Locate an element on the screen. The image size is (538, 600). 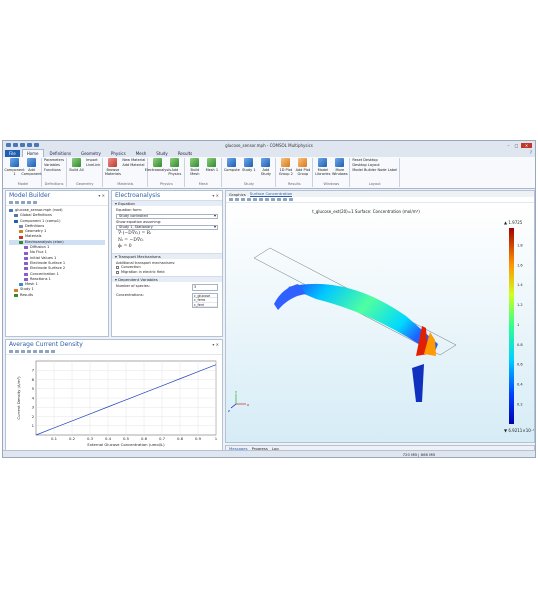
reset-desktop-button: Reset Desktop is located at coordinates (374, 160).